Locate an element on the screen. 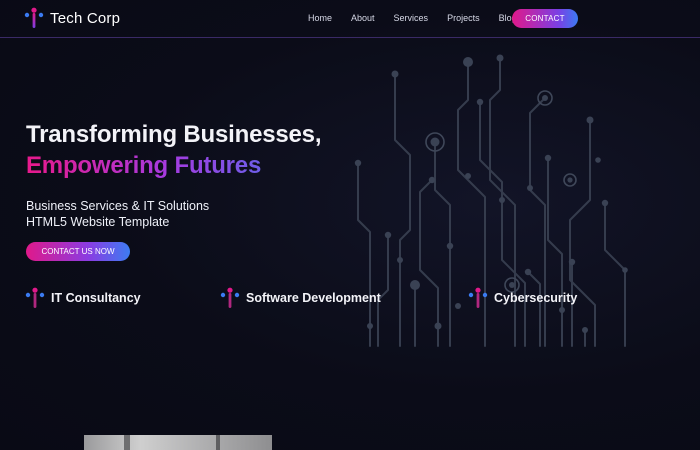 This screenshot has width=700, height=450. hero-subtitle-line-2: HTML5 Website Template is located at coordinates (98, 222).